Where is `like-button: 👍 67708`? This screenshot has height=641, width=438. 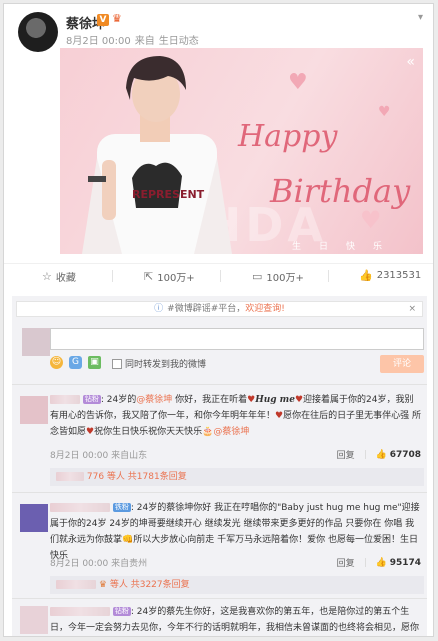
like-button: 👍 67708 is located at coordinates (398, 455).